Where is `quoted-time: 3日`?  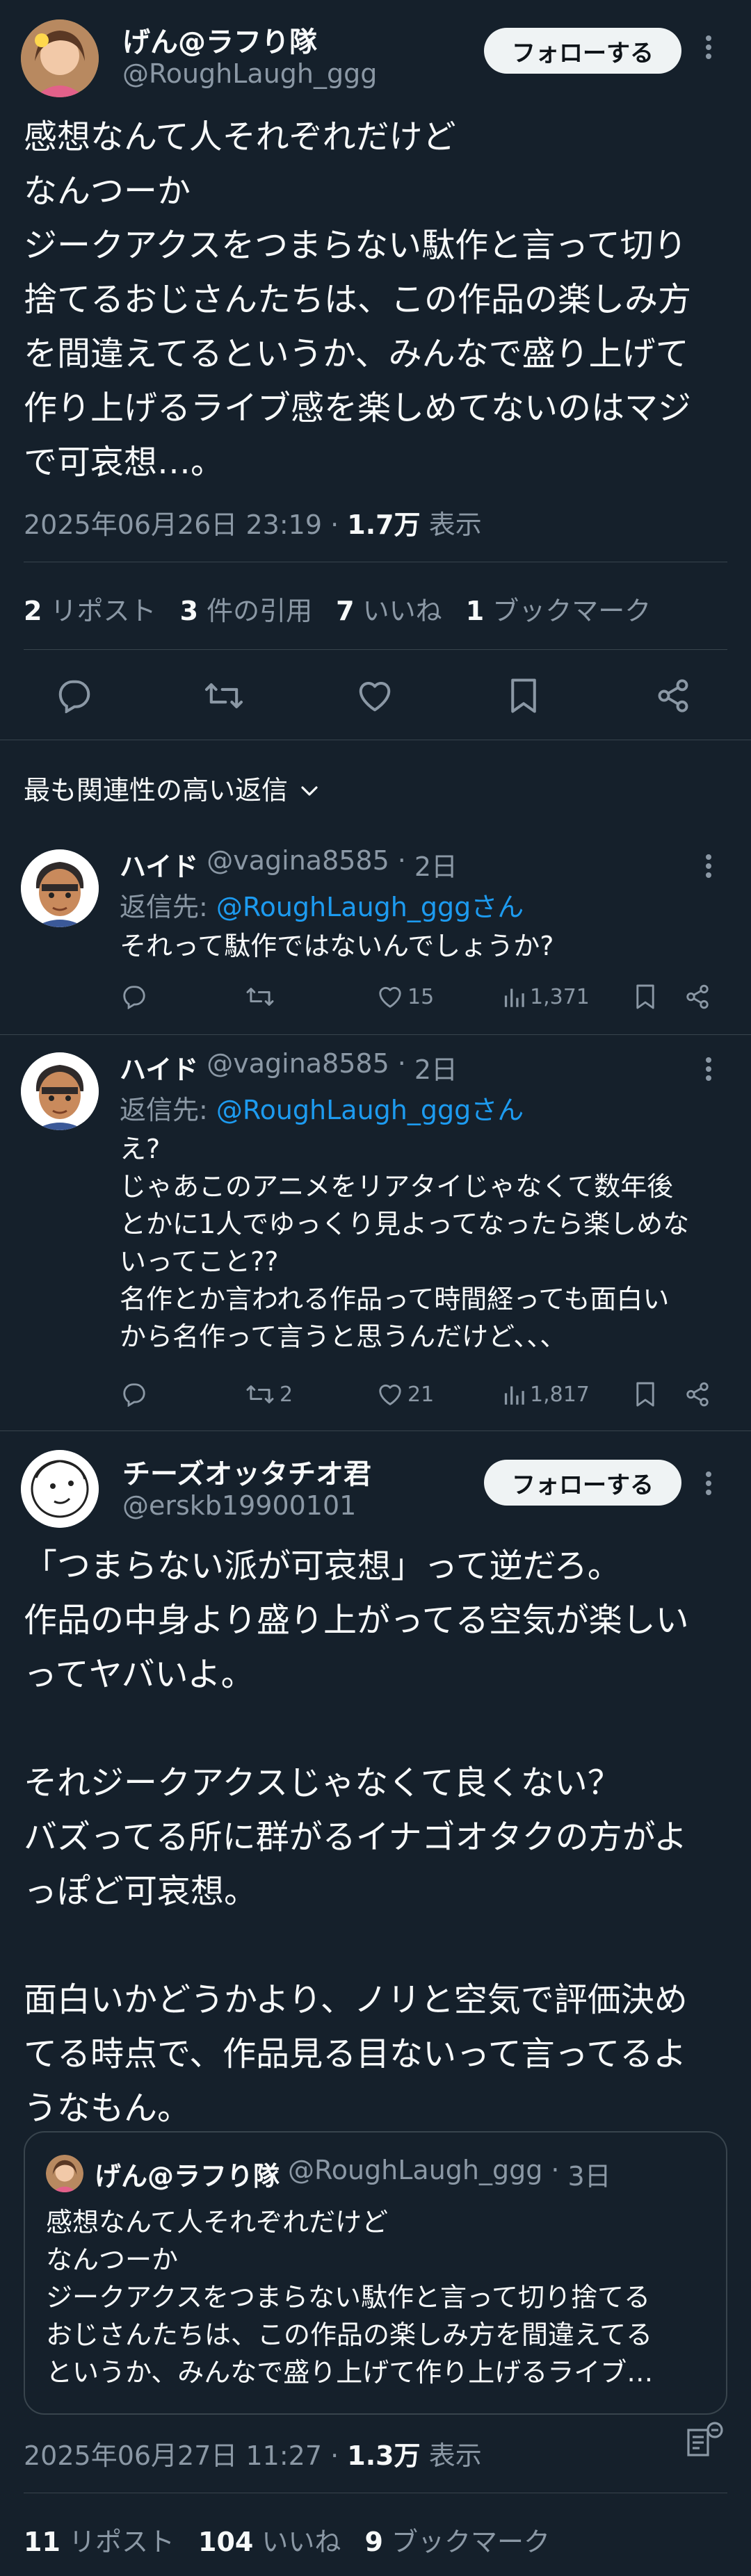 quoted-time: 3日 is located at coordinates (589, 2176).